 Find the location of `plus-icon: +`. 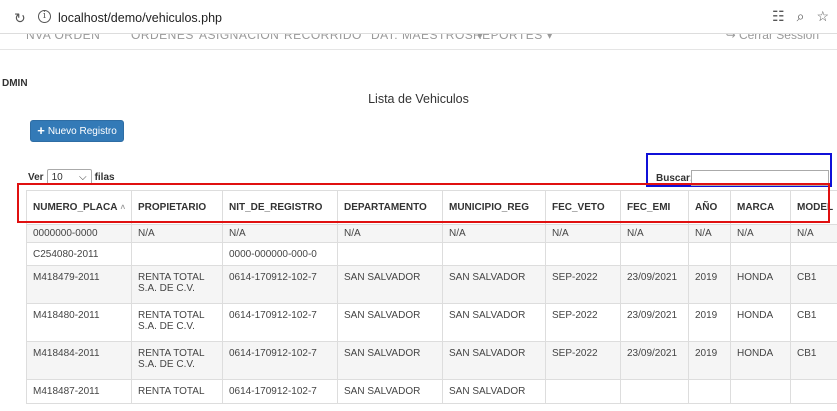

plus-icon: + is located at coordinates (41, 130).